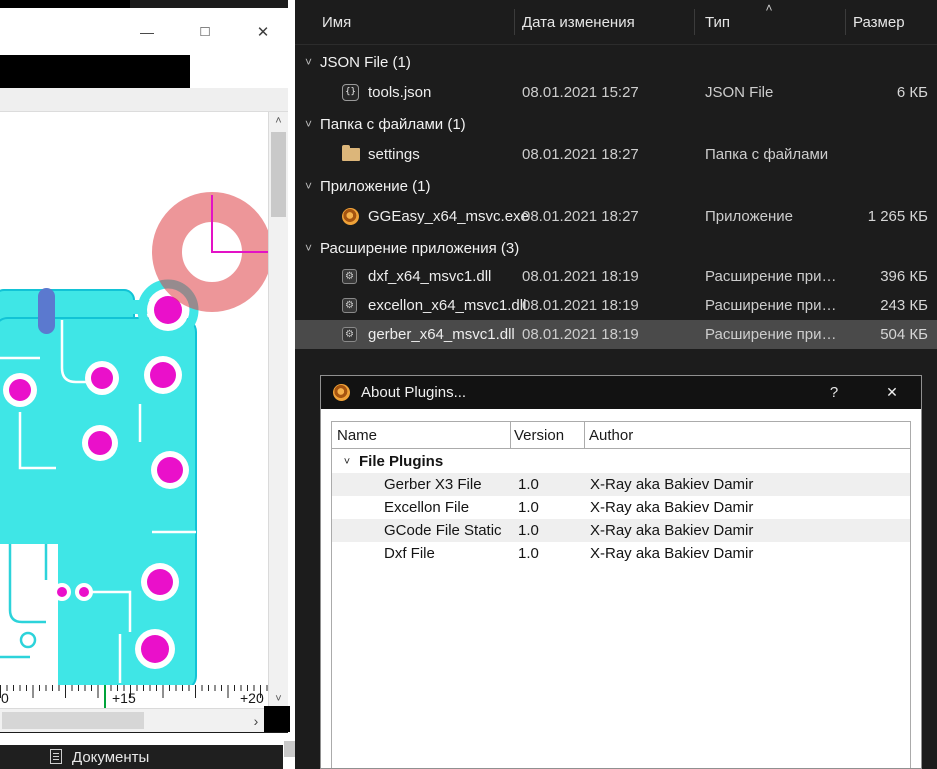 The height and width of the screenshot is (769, 937). What do you see at coordinates (448, 216) in the screenshot?
I see `file-name: GGEasy_x64_msvc.exe` at bounding box center [448, 216].